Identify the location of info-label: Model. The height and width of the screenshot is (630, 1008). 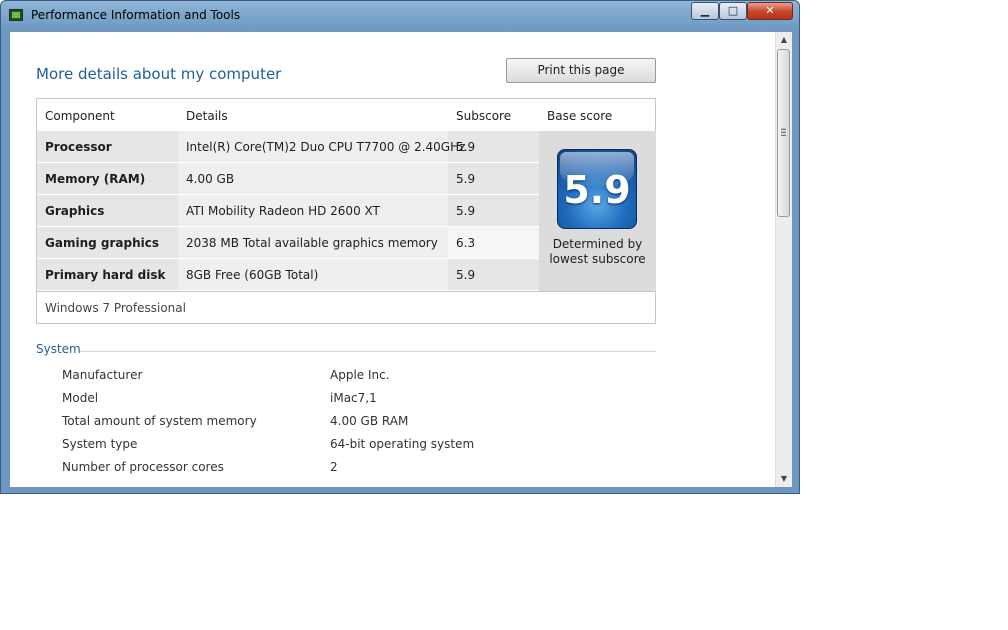
(80, 398).